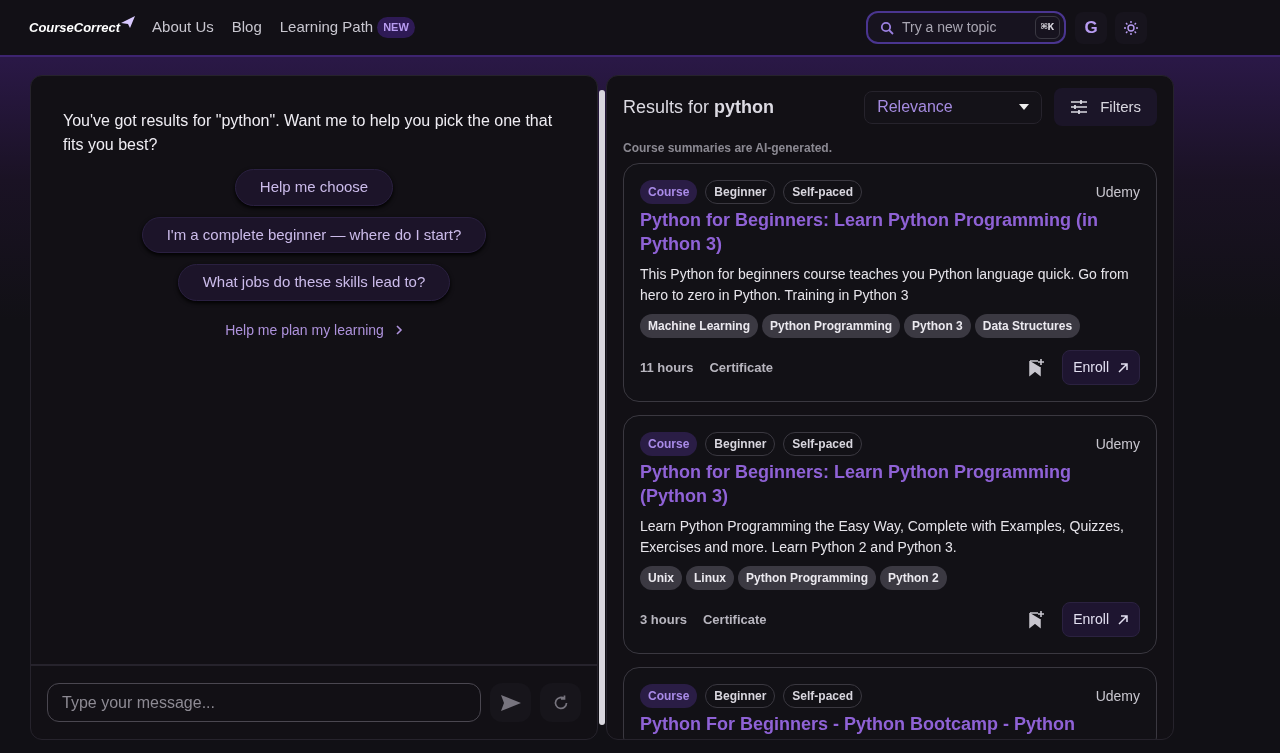  I want to click on duration-label: 11 hours, so click(667, 367).